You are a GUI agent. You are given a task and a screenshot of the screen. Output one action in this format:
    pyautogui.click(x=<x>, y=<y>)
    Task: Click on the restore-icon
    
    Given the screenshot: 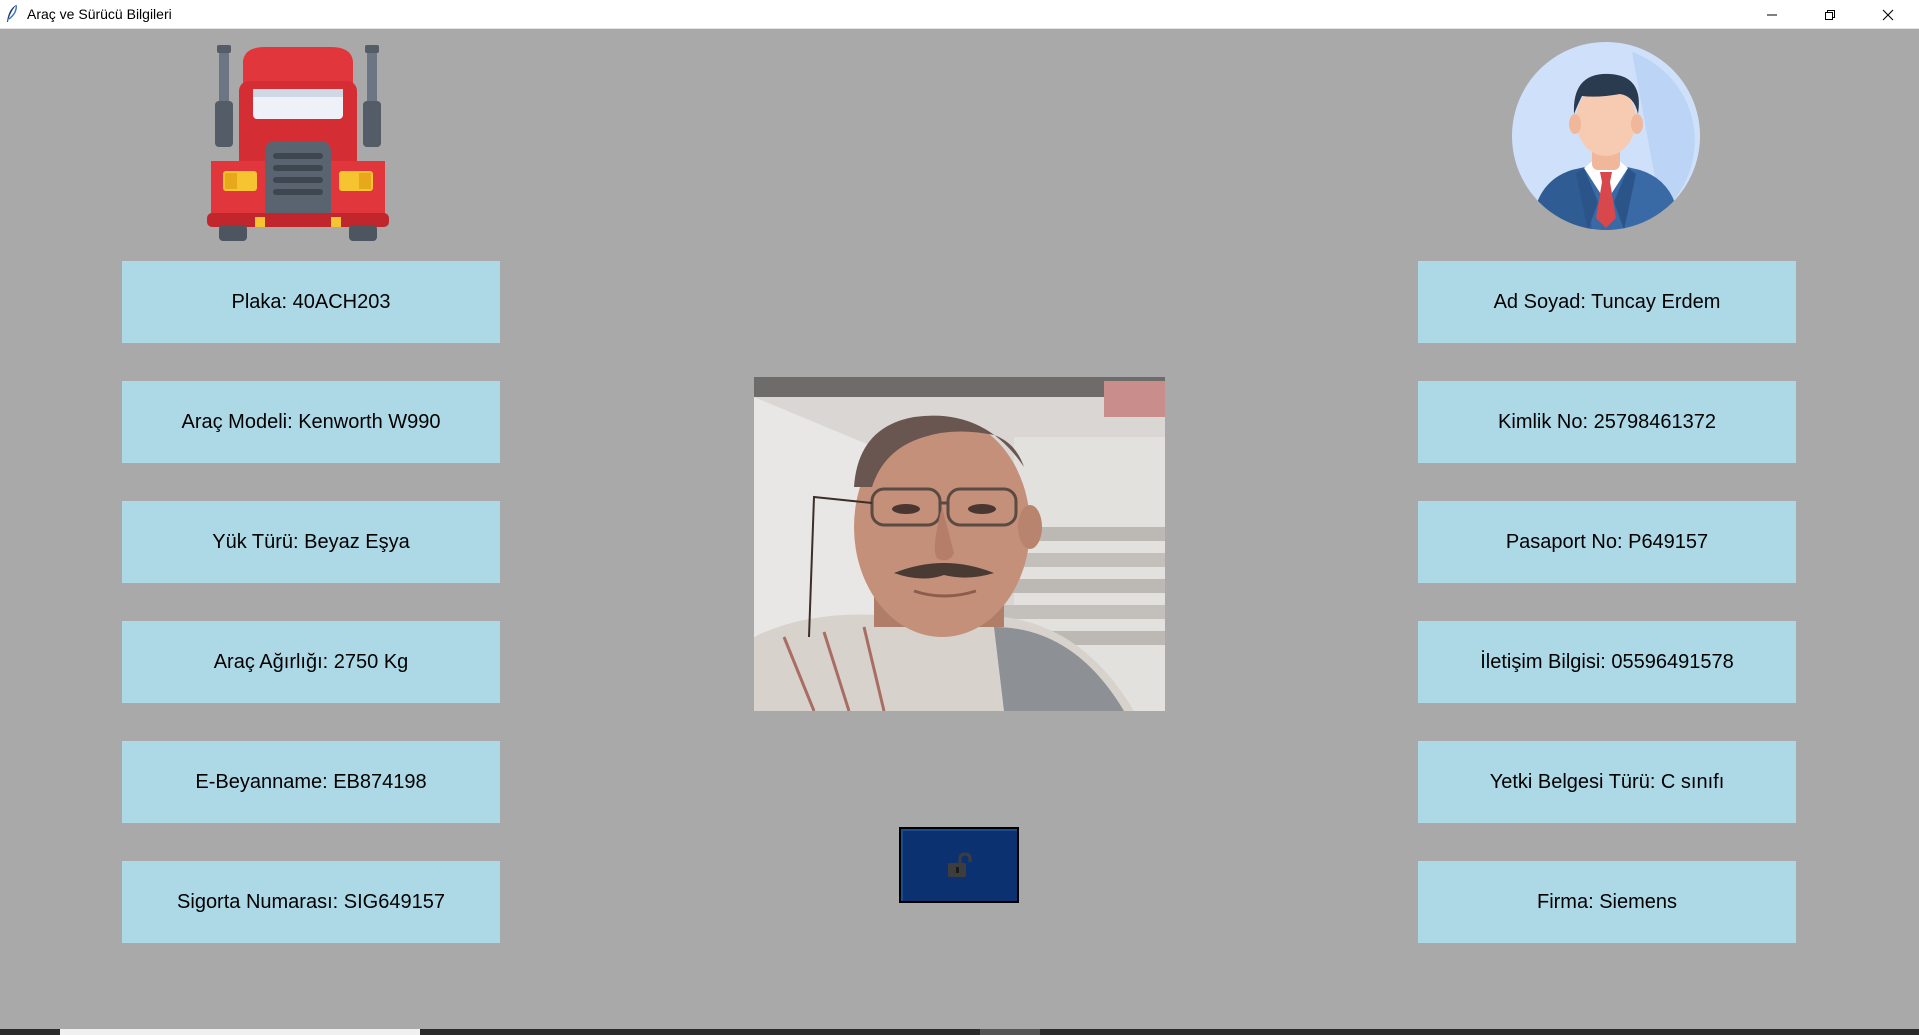 What is the action you would take?
    pyautogui.click(x=1830, y=14)
    